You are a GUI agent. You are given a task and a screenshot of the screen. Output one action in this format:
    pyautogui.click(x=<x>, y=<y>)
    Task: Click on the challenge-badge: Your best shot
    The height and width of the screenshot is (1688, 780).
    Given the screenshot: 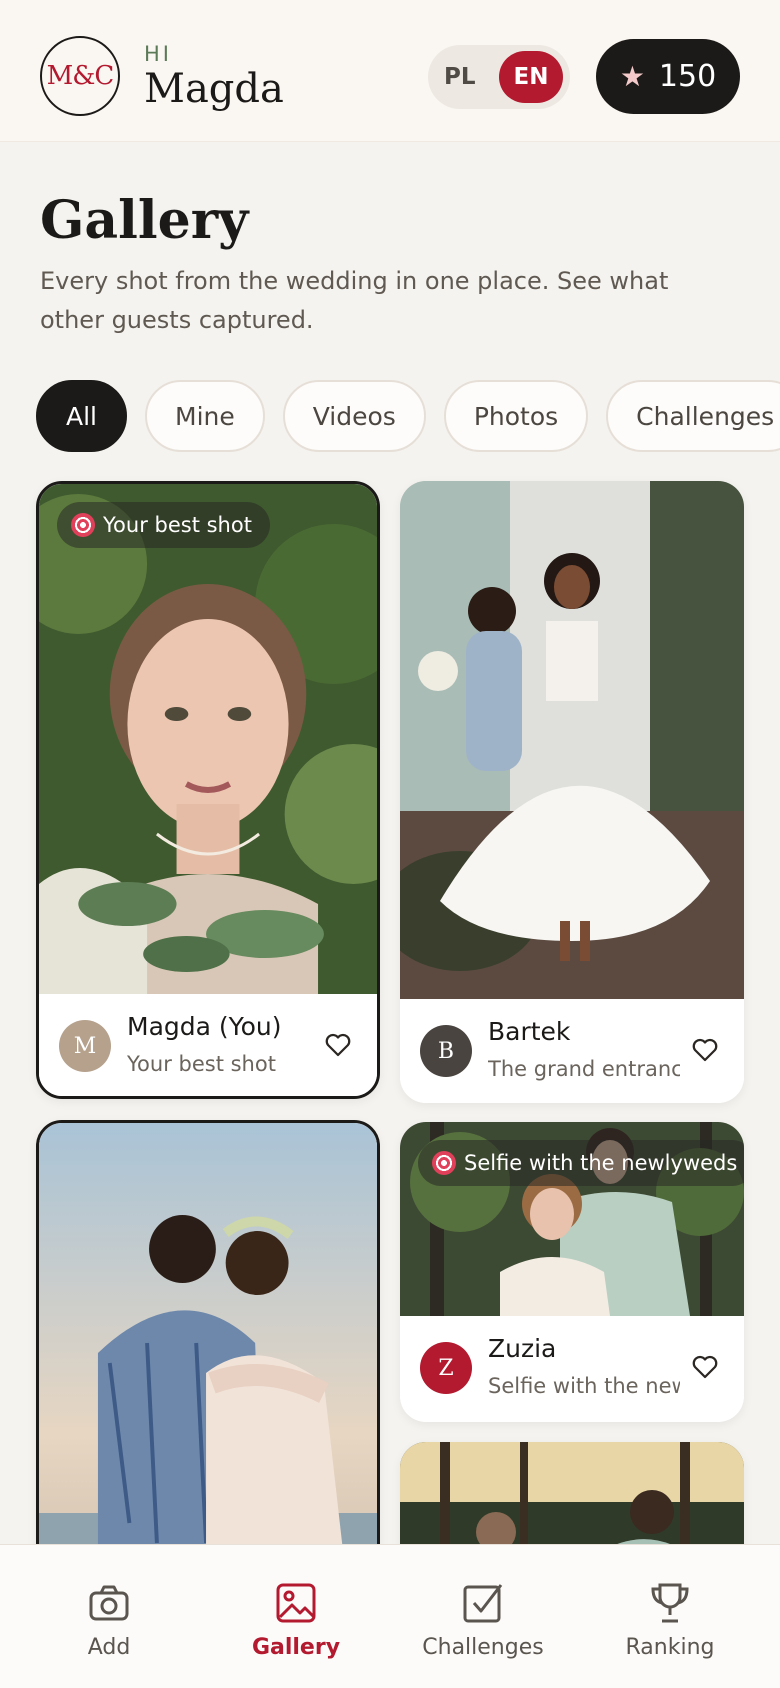 What is the action you would take?
    pyautogui.click(x=163, y=525)
    